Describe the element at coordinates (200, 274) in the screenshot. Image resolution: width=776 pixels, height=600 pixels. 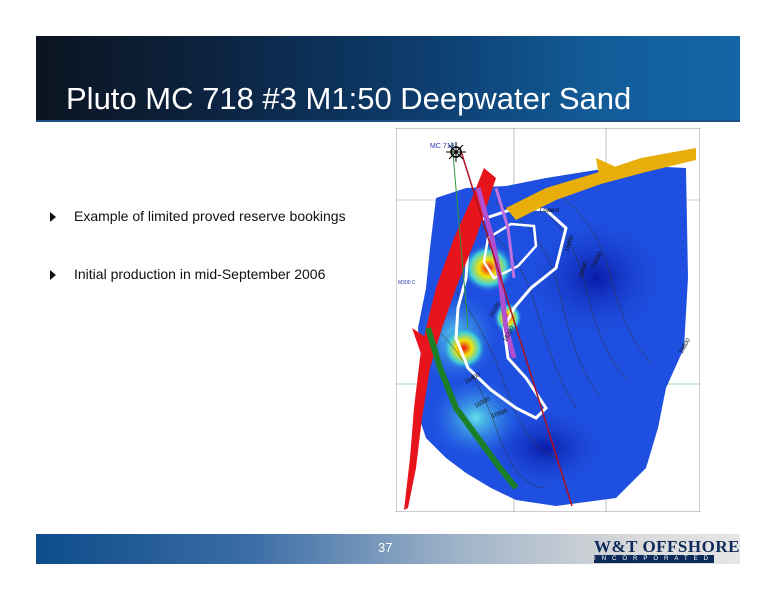
I see `bullet-text: Initial production in mid-September 2006` at that location.